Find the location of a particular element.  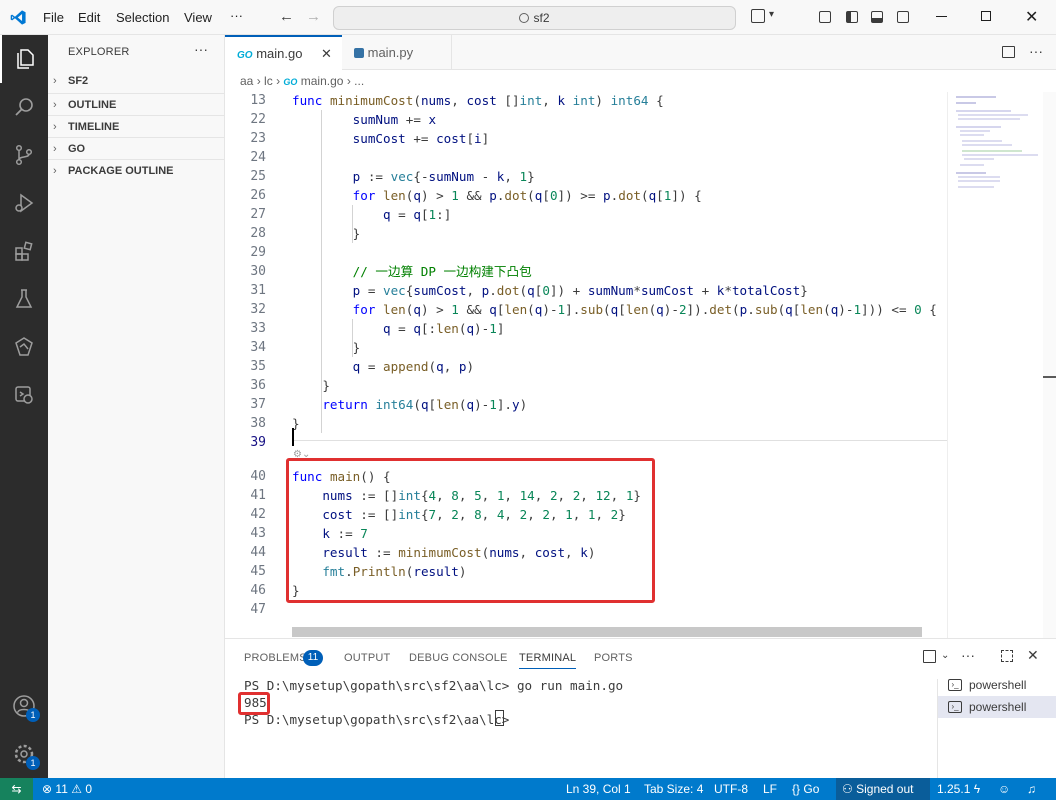

search-icon is located at coordinates (24, 107).